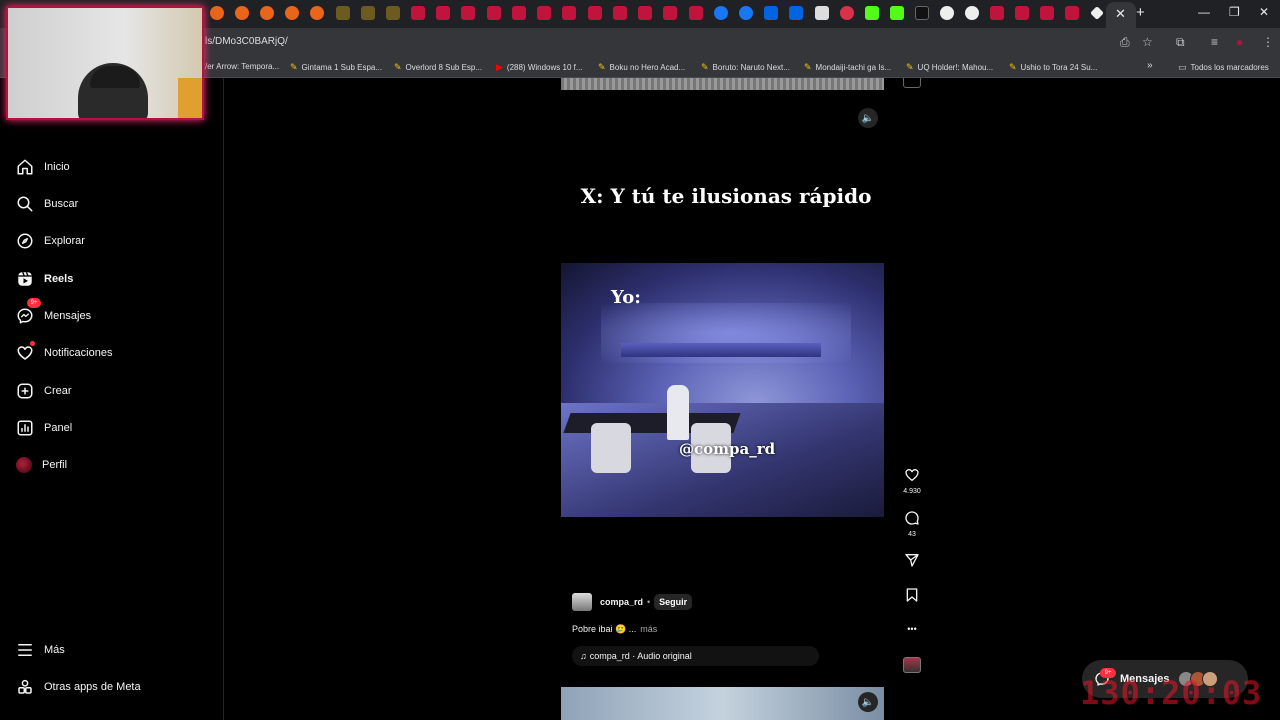  I want to click on standing-person, so click(678, 412).